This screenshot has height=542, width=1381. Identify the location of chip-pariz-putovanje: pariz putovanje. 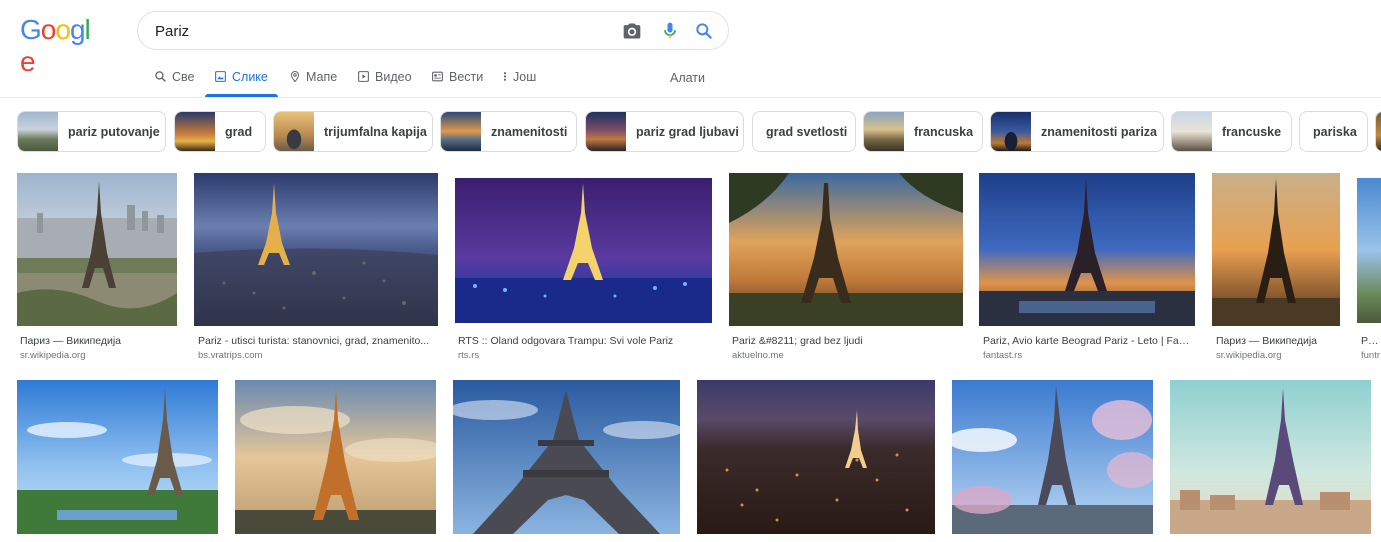
(91, 131).